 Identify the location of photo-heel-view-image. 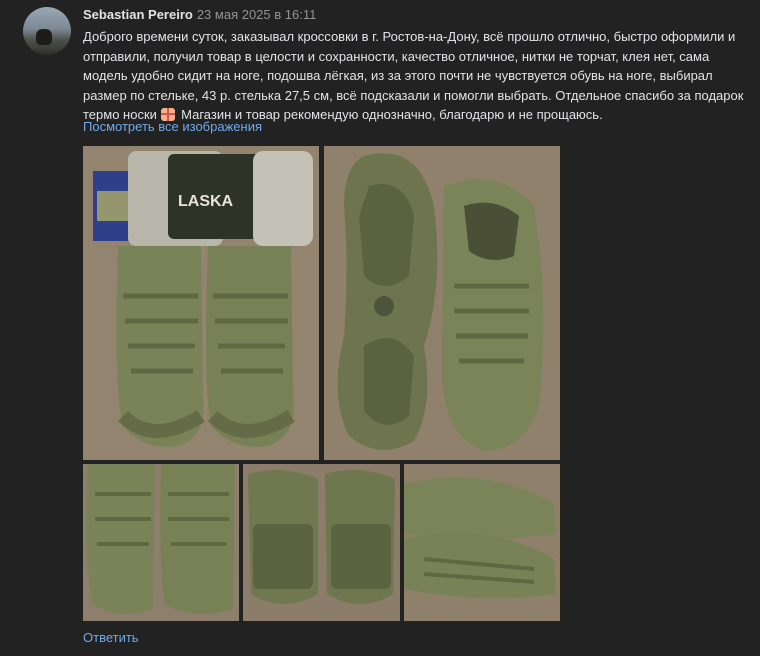
(321, 542).